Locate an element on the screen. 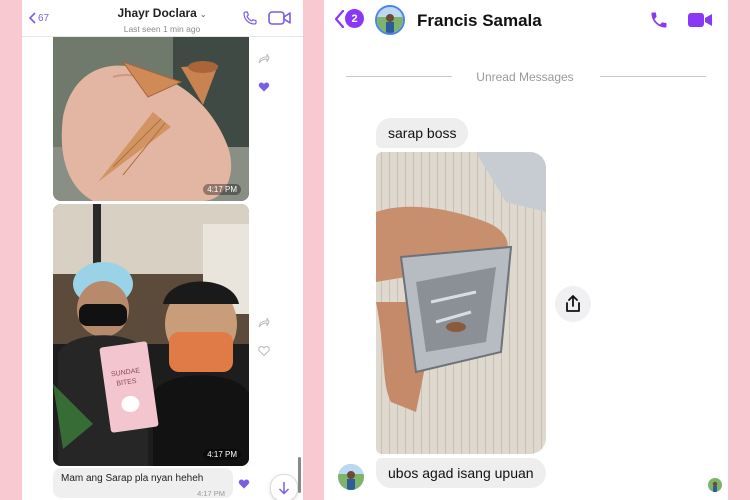  photo-message: SUNDAE BITES 4:17 PM is located at coordinates (151, 335).